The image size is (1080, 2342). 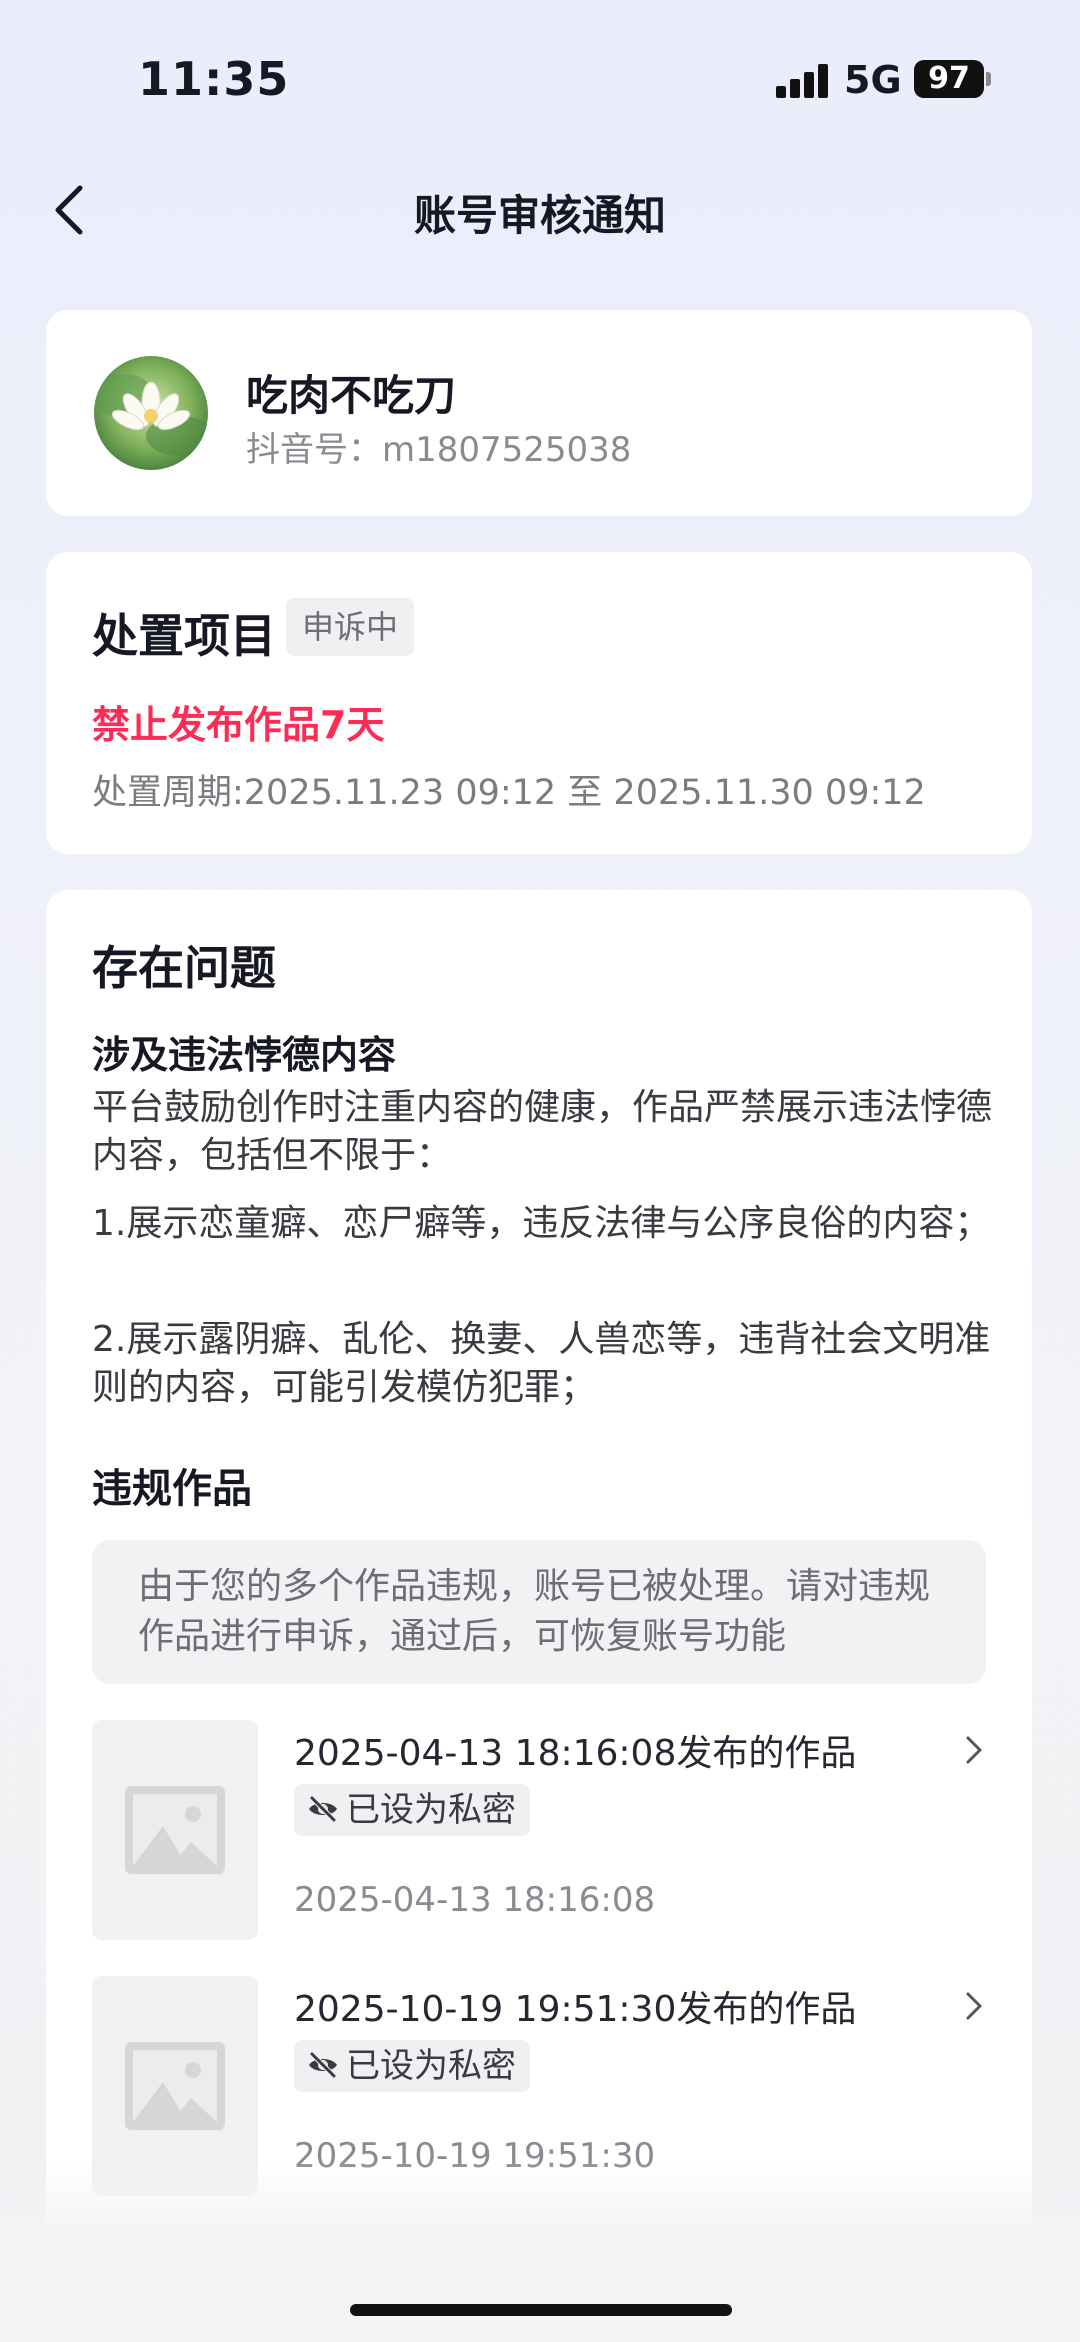 What do you see at coordinates (351, 395) in the screenshot?
I see `username: 吃肉不吃刀` at bounding box center [351, 395].